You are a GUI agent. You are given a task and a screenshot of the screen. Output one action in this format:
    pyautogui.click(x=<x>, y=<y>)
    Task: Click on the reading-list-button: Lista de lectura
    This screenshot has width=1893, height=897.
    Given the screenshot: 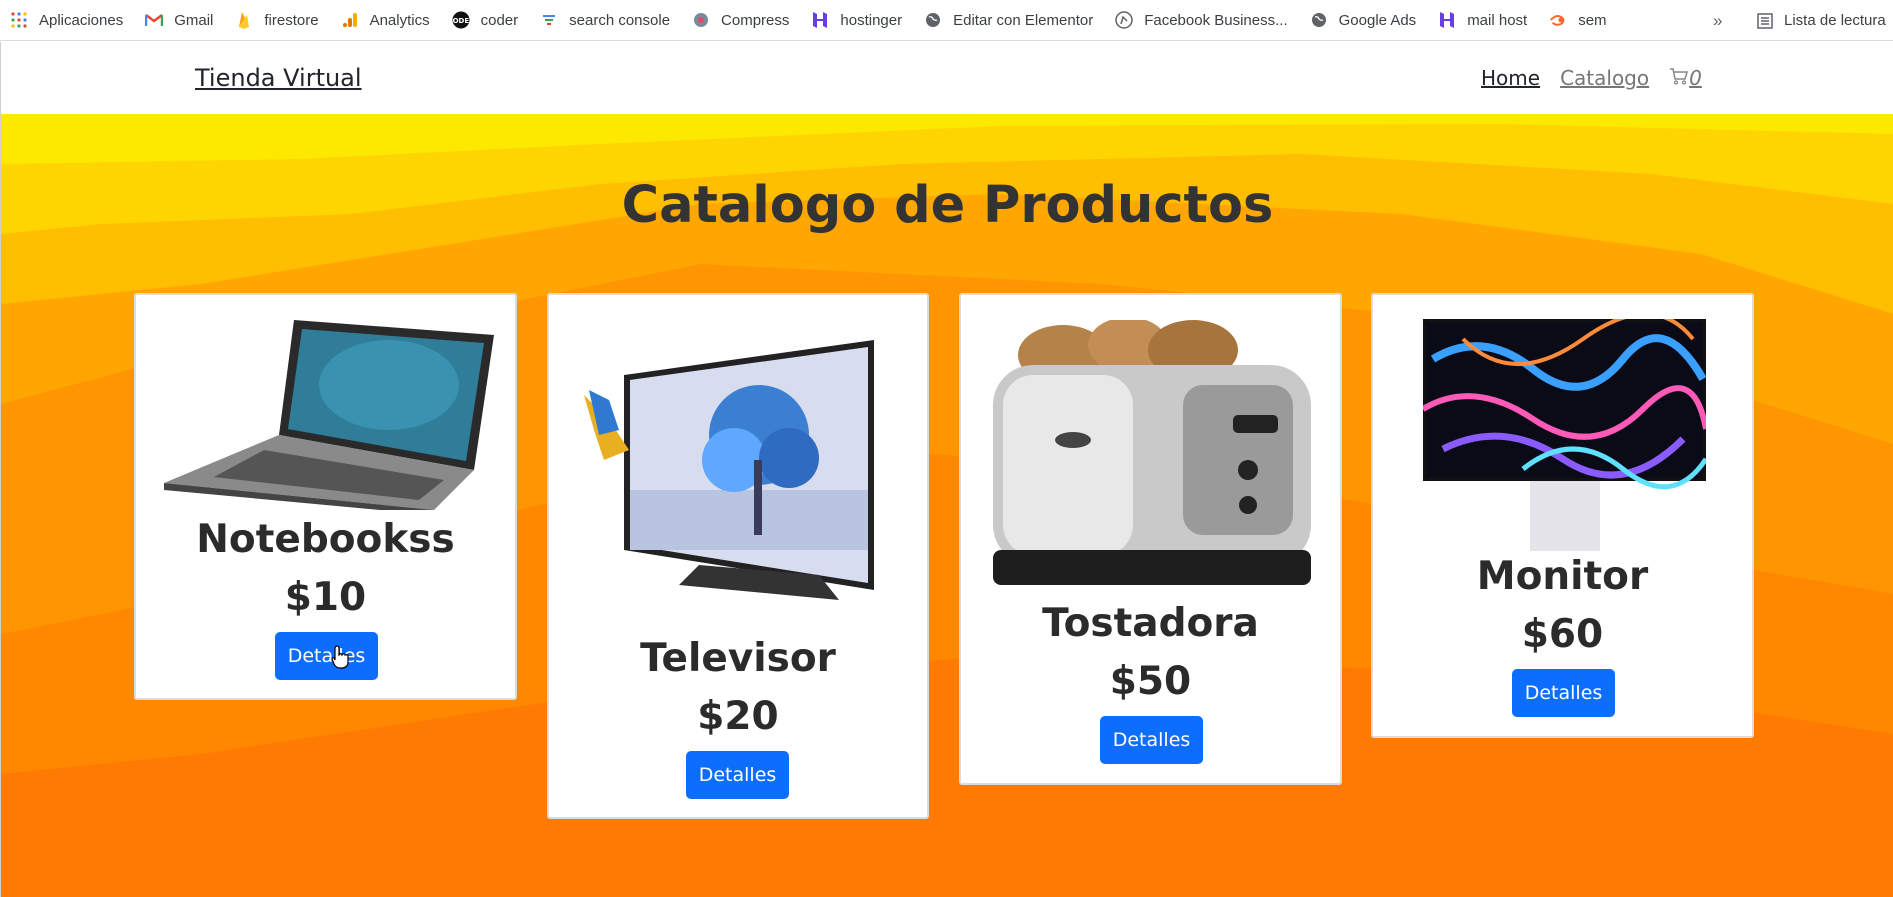 What is the action you would take?
    pyautogui.click(x=1824, y=20)
    